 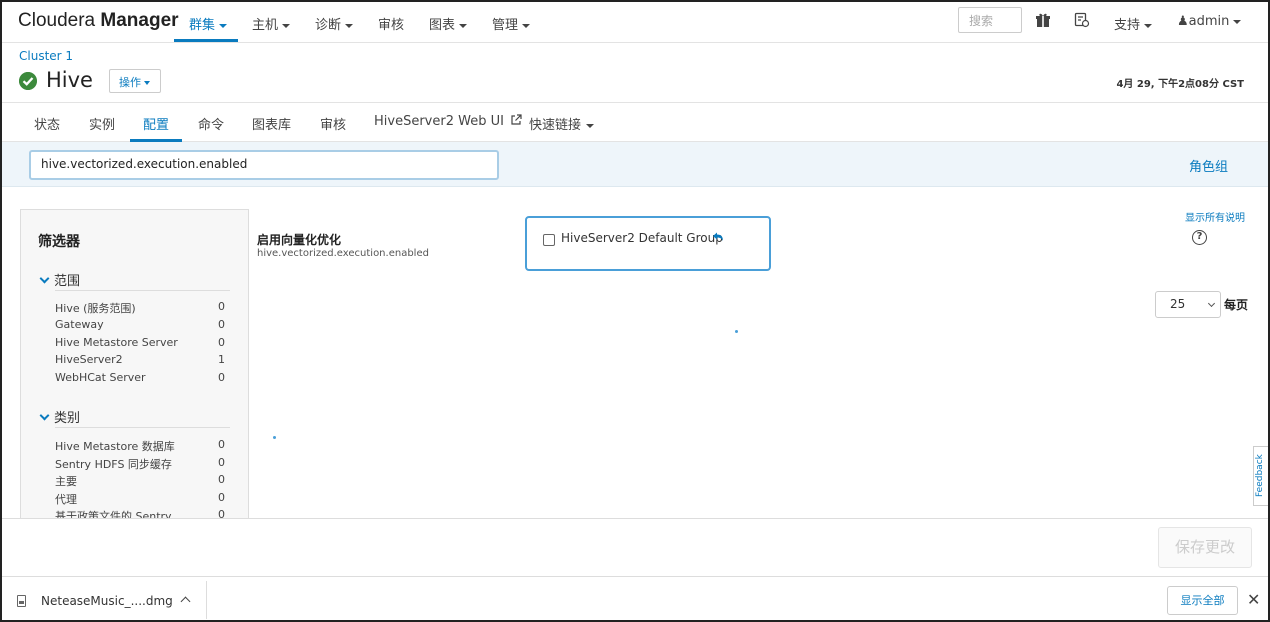 What do you see at coordinates (140, 446) in the screenshot?
I see `filter-item: Hive Metastore 数据库` at bounding box center [140, 446].